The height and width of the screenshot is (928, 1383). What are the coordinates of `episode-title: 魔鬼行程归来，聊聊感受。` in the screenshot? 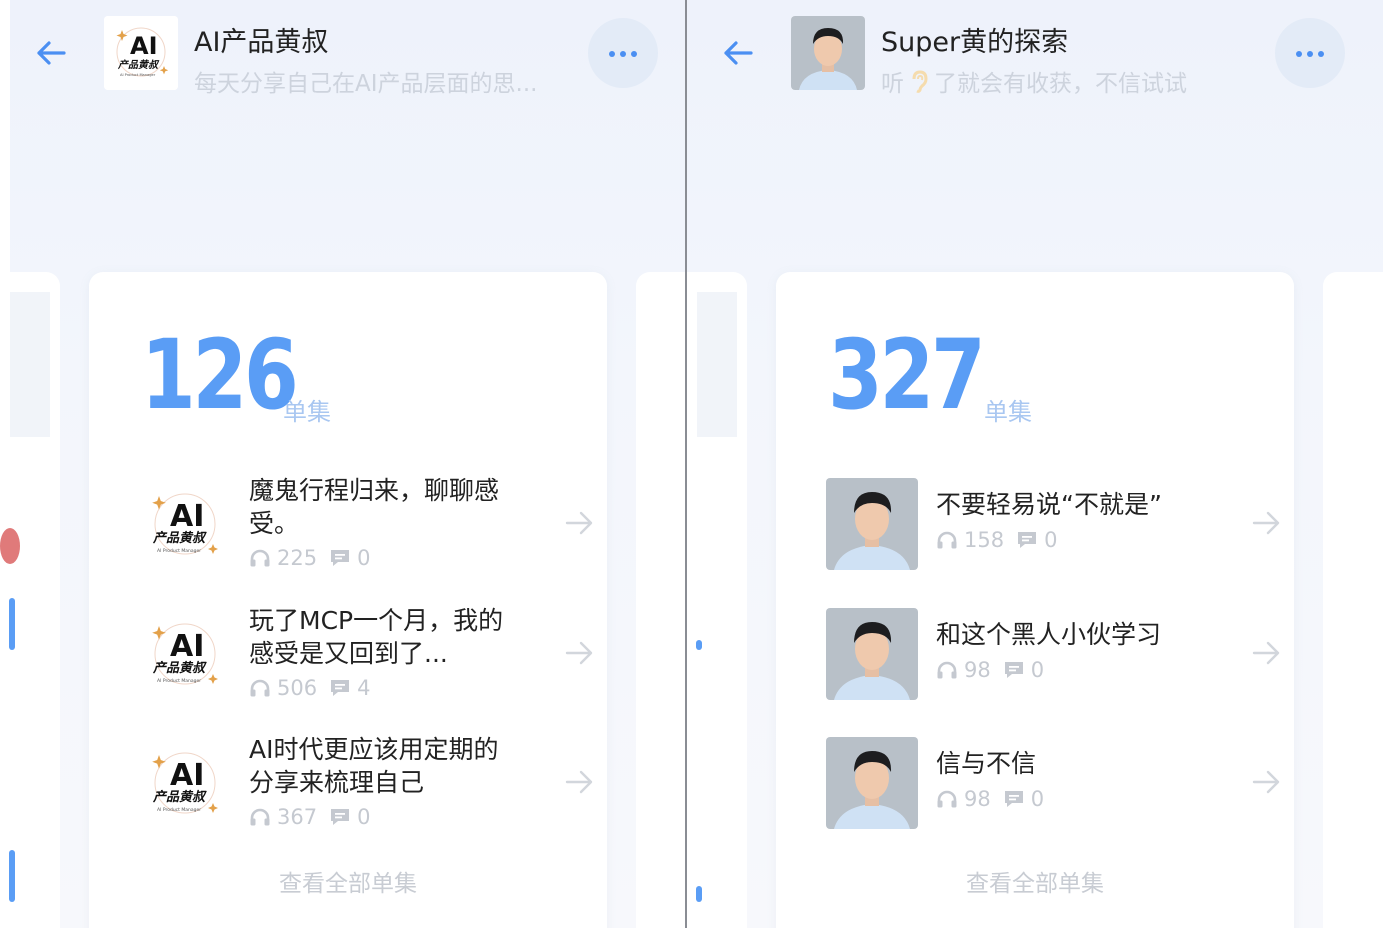 It's located at (374, 507).